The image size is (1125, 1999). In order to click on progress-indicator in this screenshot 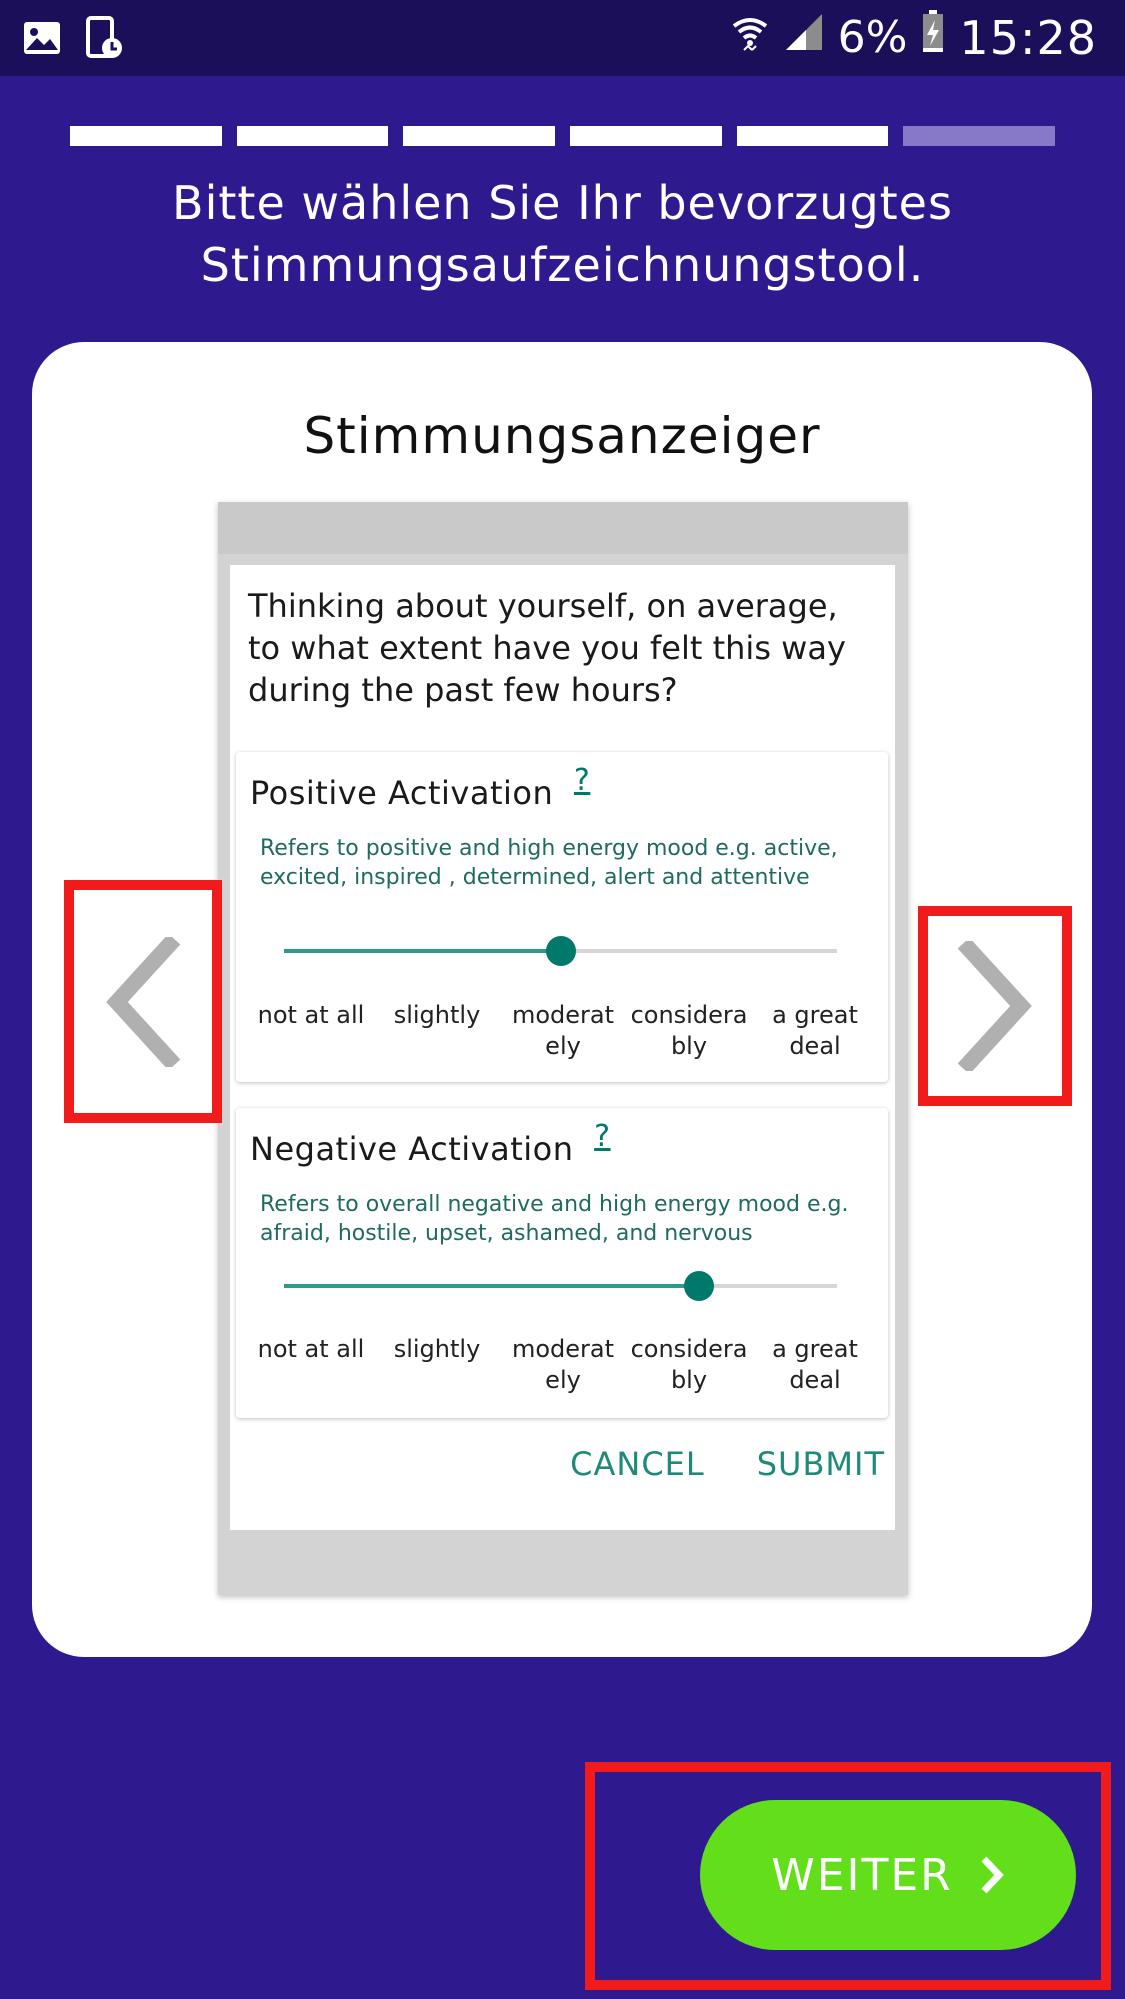, I will do `click(563, 136)`.